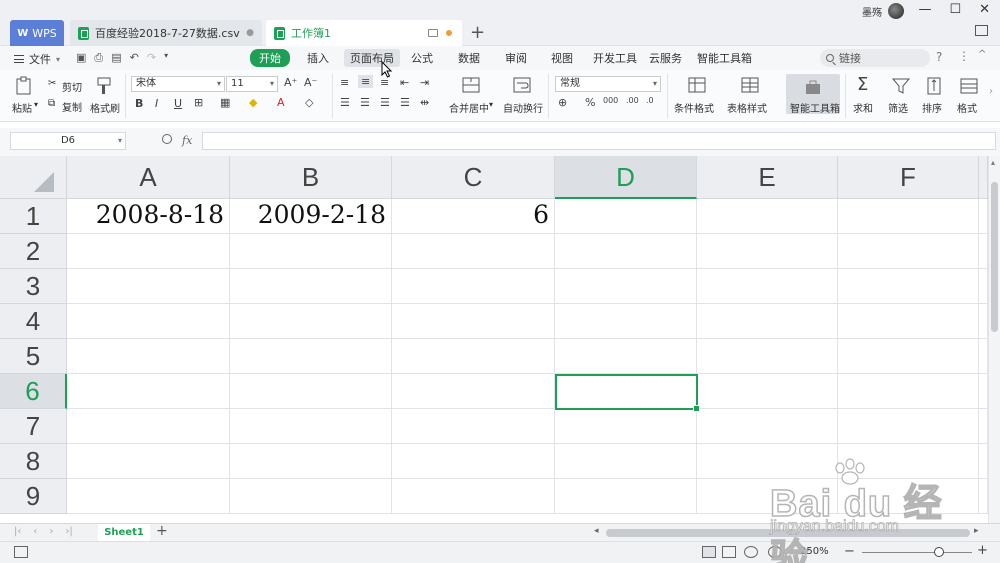 This screenshot has width=1000, height=563. What do you see at coordinates (151, 58) in the screenshot?
I see `redo-icon: ↷` at bounding box center [151, 58].